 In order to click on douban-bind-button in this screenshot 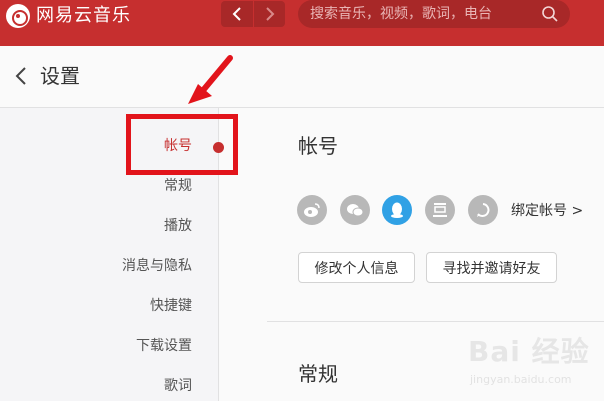, I will do `click(440, 210)`.